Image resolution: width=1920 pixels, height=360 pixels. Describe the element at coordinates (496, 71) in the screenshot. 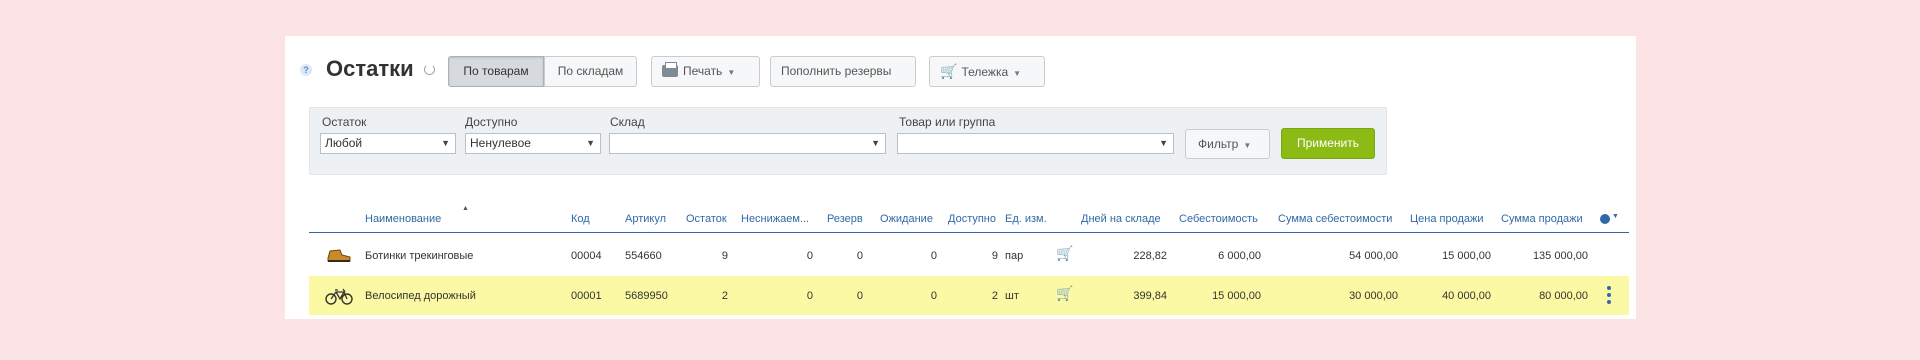

I see `tab-by-goods: По товарам` at that location.